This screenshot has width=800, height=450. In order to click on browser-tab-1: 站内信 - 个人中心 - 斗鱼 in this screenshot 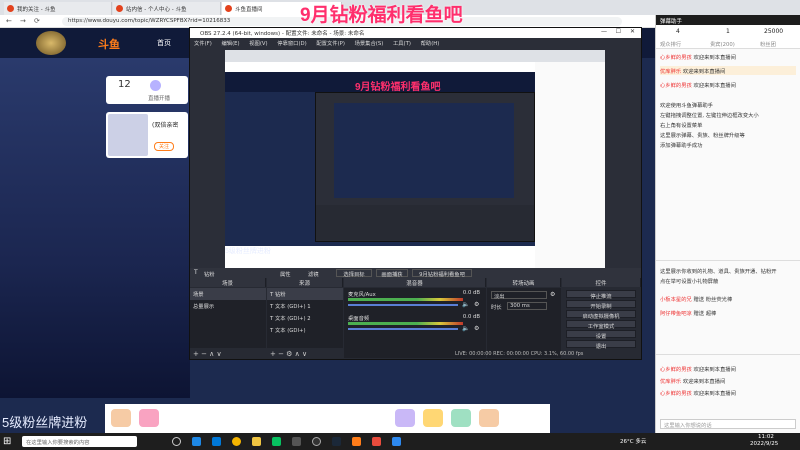, I will do `click(167, 8)`.